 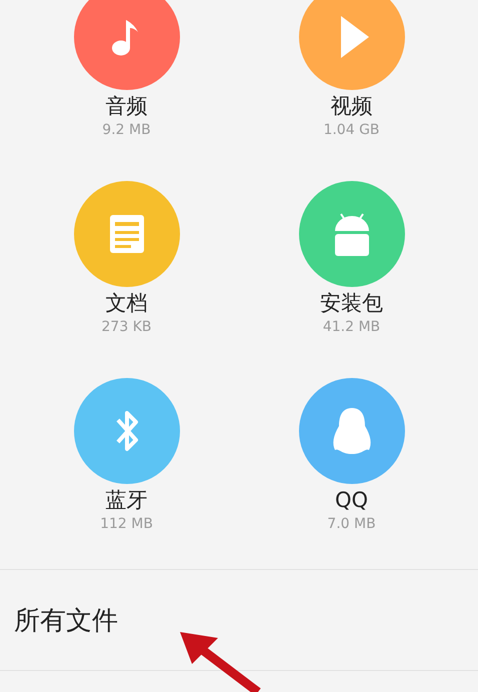 What do you see at coordinates (351, 130) in the screenshot?
I see `category-size: 1.04 GB` at bounding box center [351, 130].